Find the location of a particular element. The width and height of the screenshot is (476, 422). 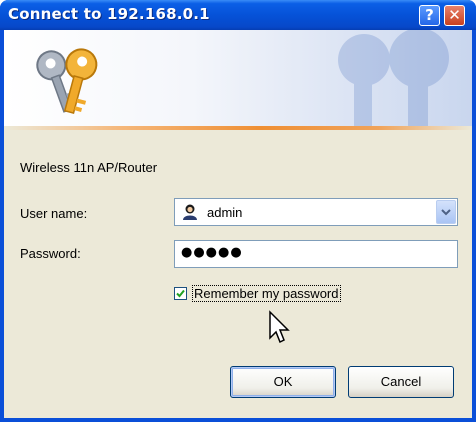

username-label: User name: is located at coordinates (54, 213).